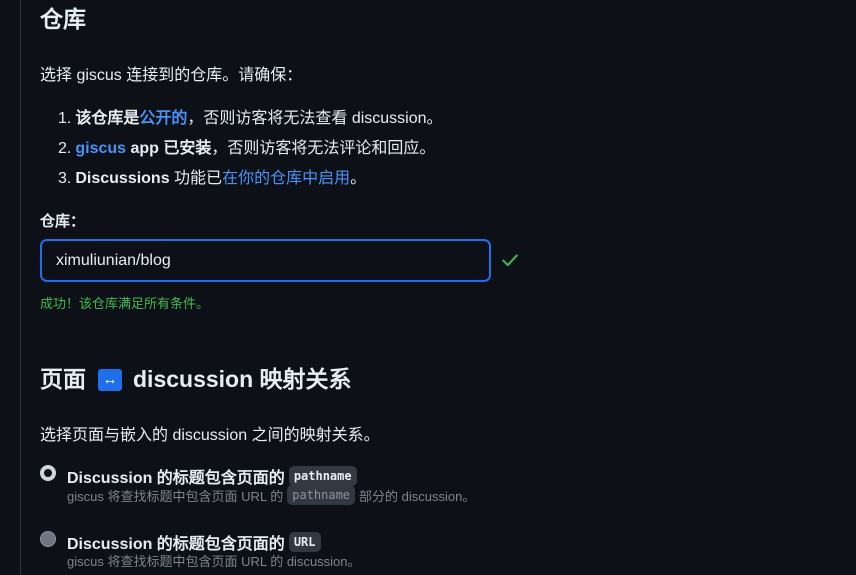 This screenshot has width=856, height=575. What do you see at coordinates (163, 119) in the screenshot?
I see `public-link: 公开的` at bounding box center [163, 119].